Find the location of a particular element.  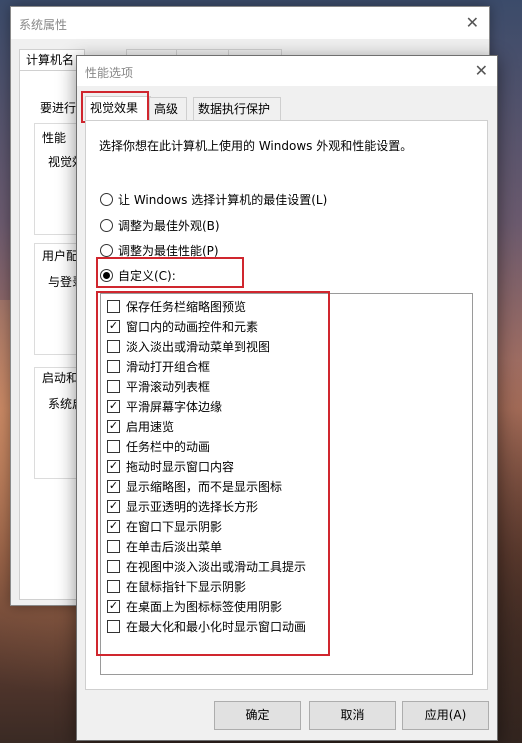

effect-label: 在窗口下显示阴影 is located at coordinates (174, 526).